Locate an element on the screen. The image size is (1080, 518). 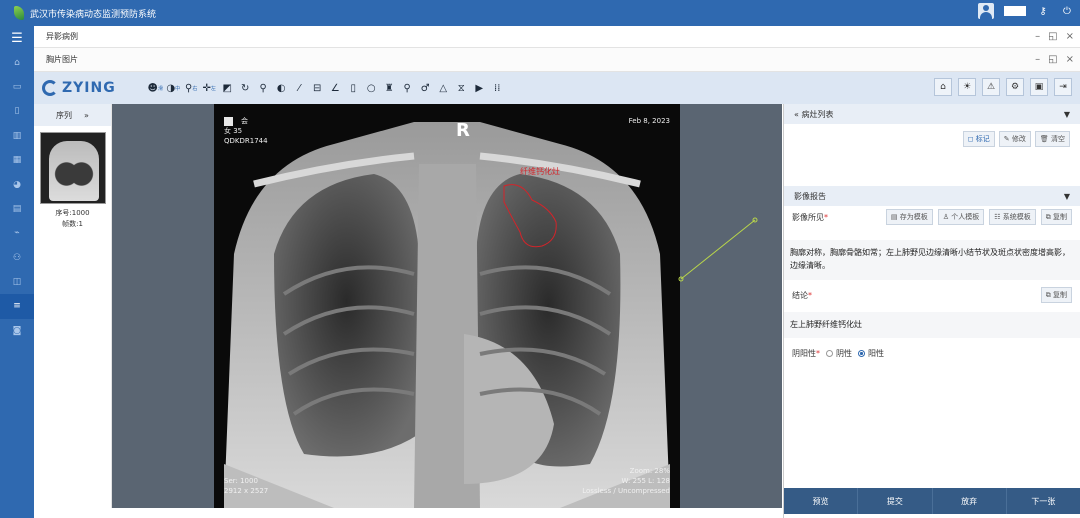
series-thumbnail is located at coordinates (72, 168).